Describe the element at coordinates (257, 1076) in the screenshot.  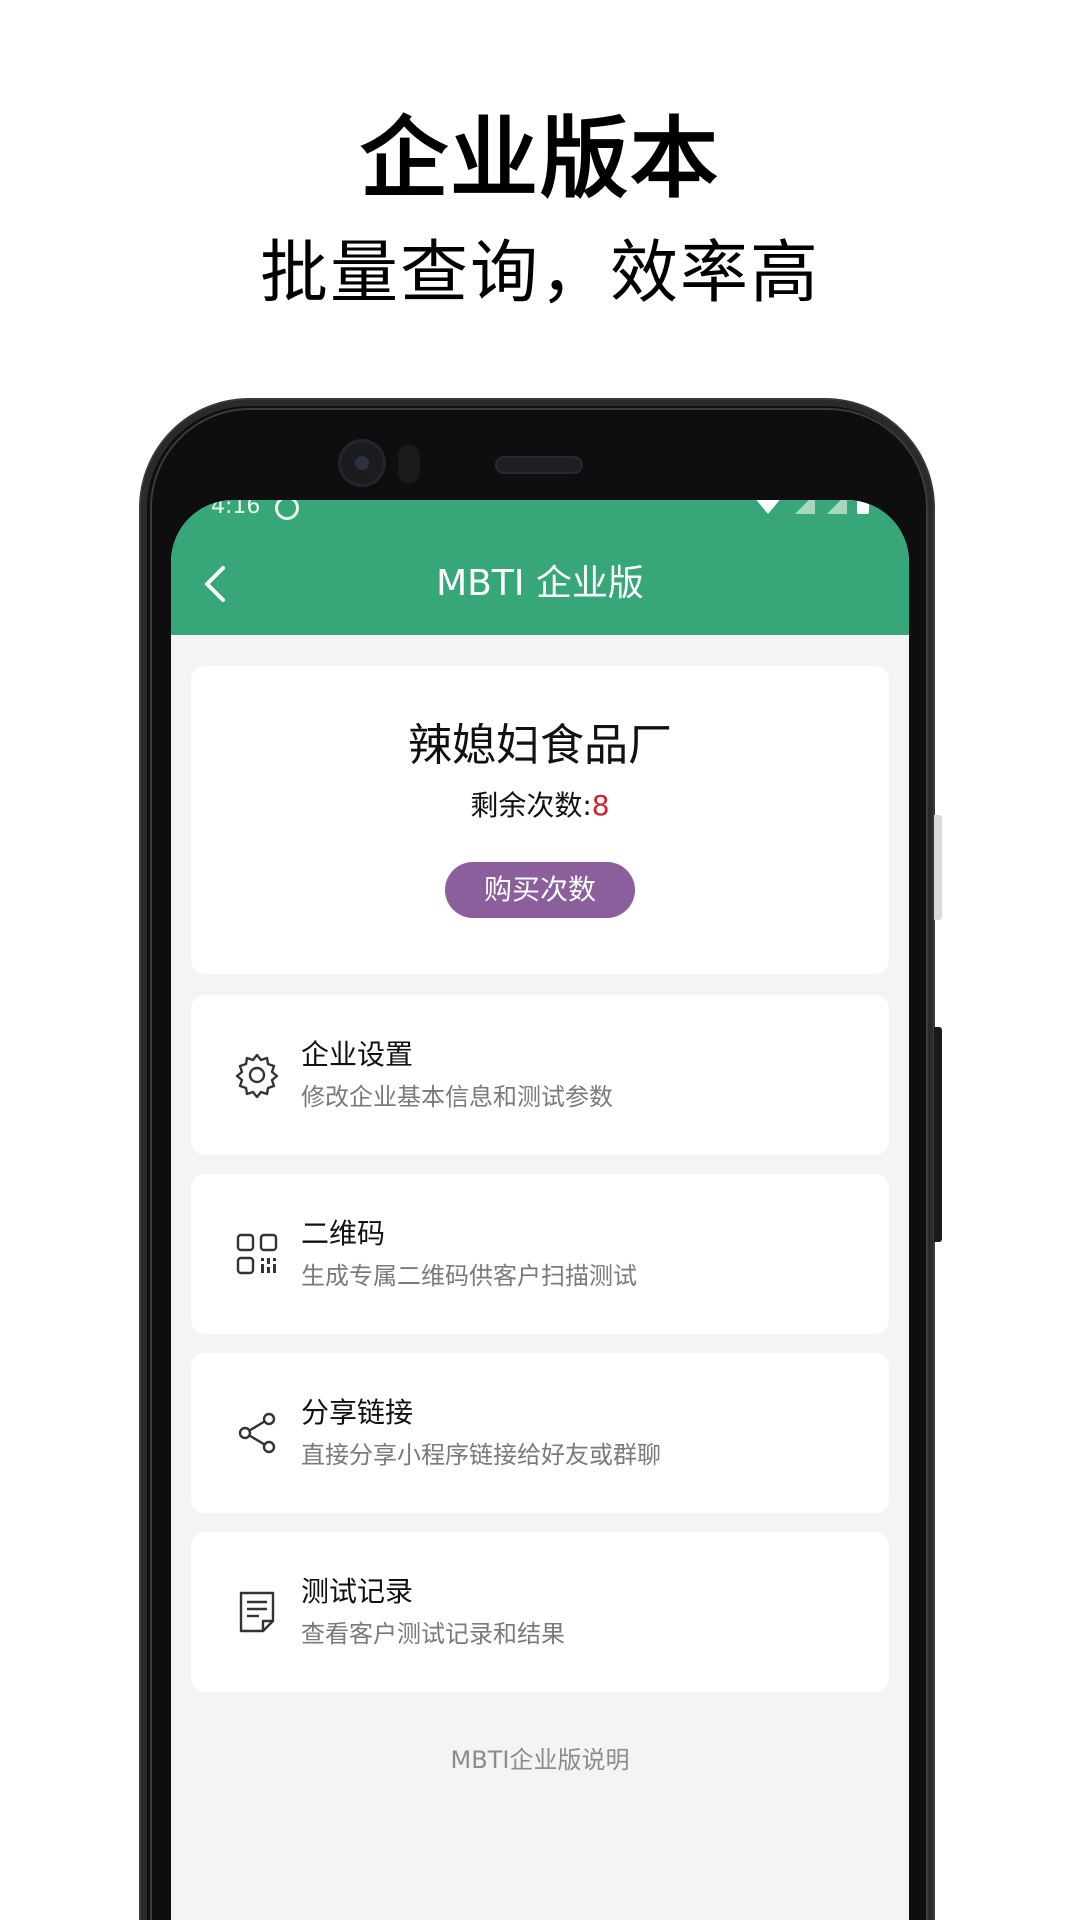
I see `gear-icon` at that location.